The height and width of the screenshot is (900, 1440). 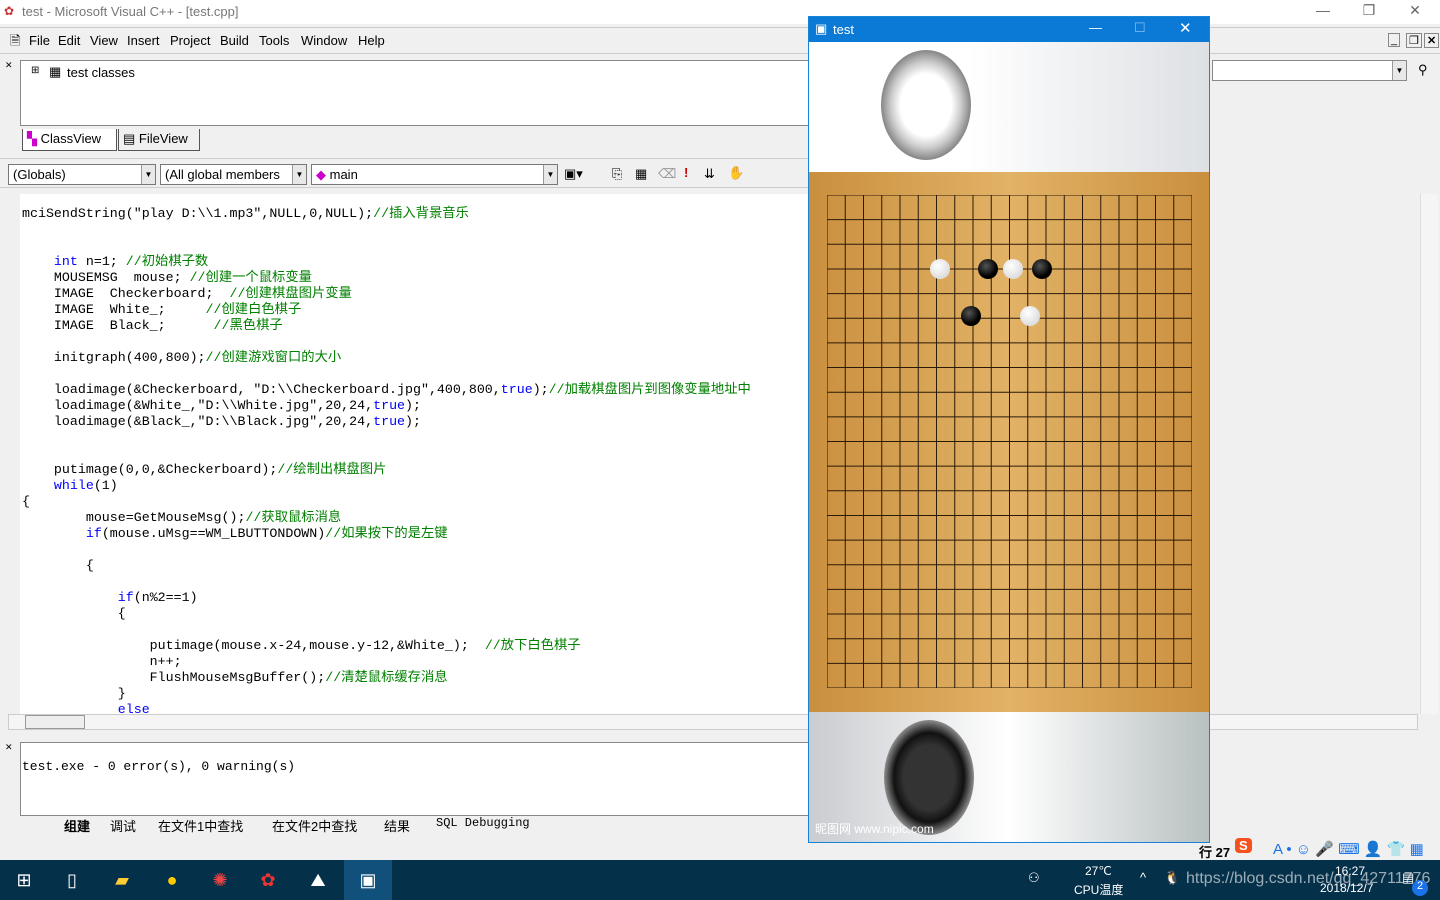 What do you see at coordinates (370, 825) in the screenshot?
I see `output-tabs: 组建 调试 在文件1中查找 在文件2中查找 结果 SQL Debugging` at bounding box center [370, 825].